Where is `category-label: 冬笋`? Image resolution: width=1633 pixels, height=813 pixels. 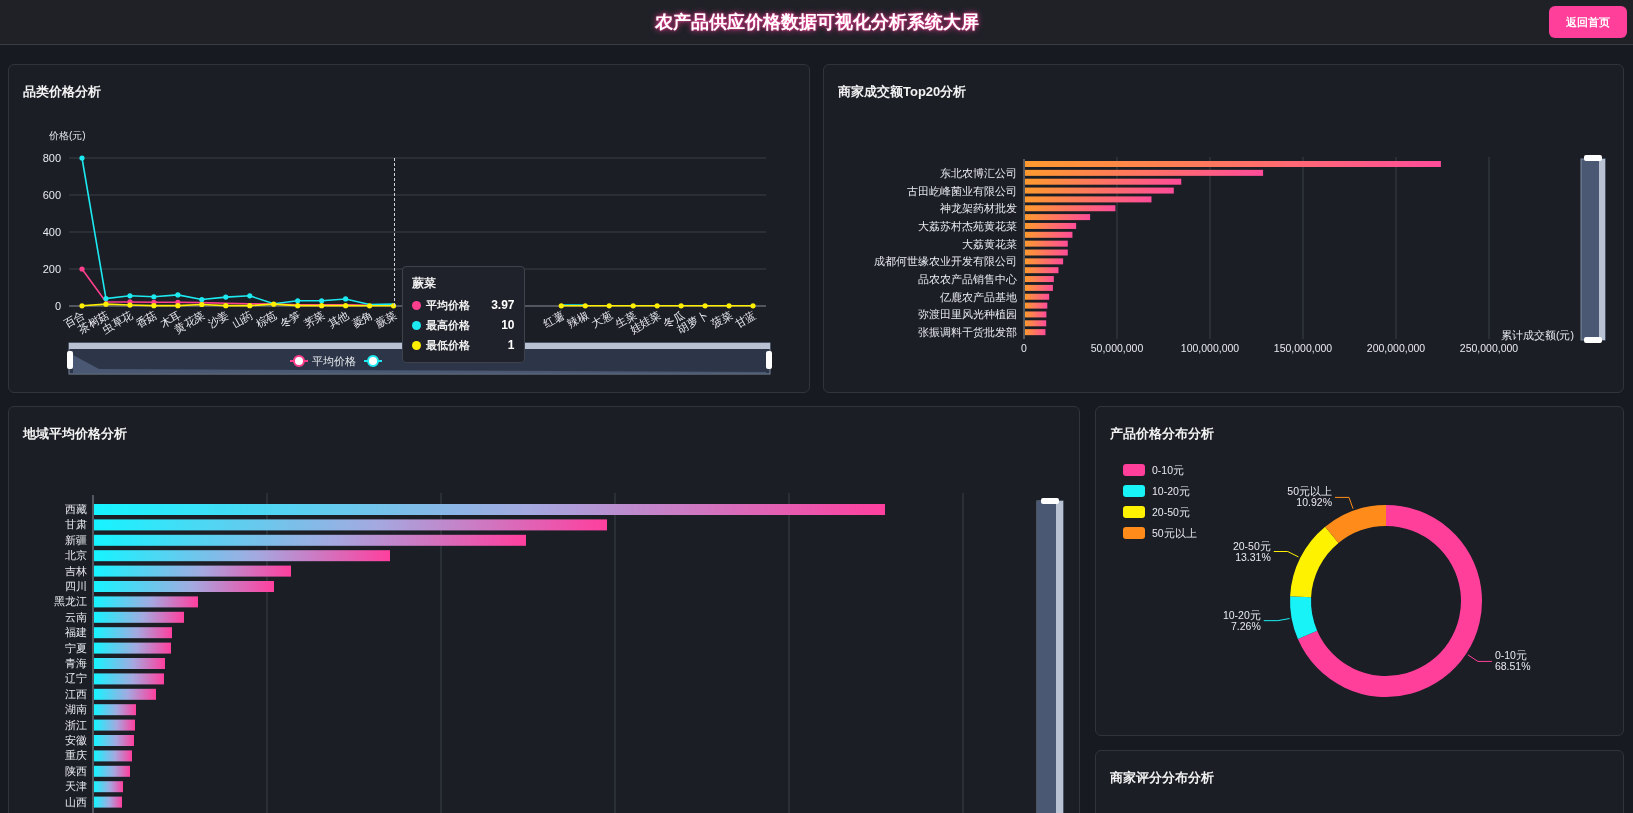
category-label: 冬笋 is located at coordinates (290, 319).